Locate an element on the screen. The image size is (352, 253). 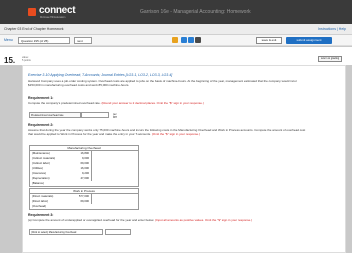
instructions-help-link: Instructions | Help is located at coordinates (332, 29).